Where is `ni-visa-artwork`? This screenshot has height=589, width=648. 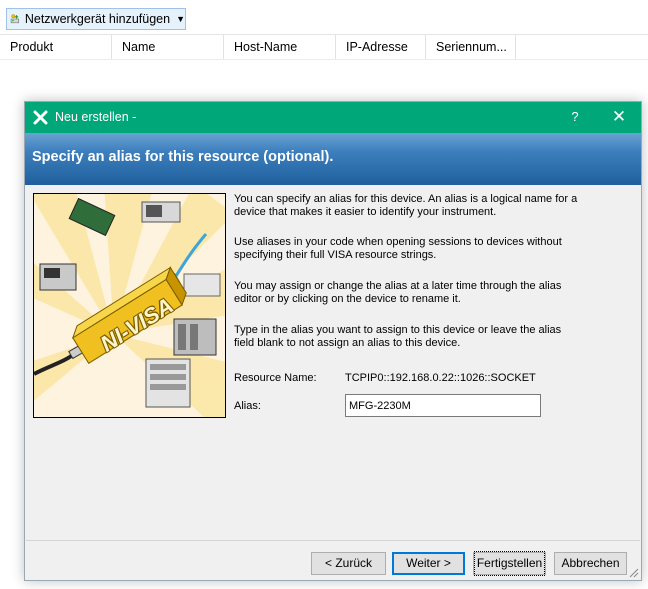 ni-visa-artwork is located at coordinates (129, 305).